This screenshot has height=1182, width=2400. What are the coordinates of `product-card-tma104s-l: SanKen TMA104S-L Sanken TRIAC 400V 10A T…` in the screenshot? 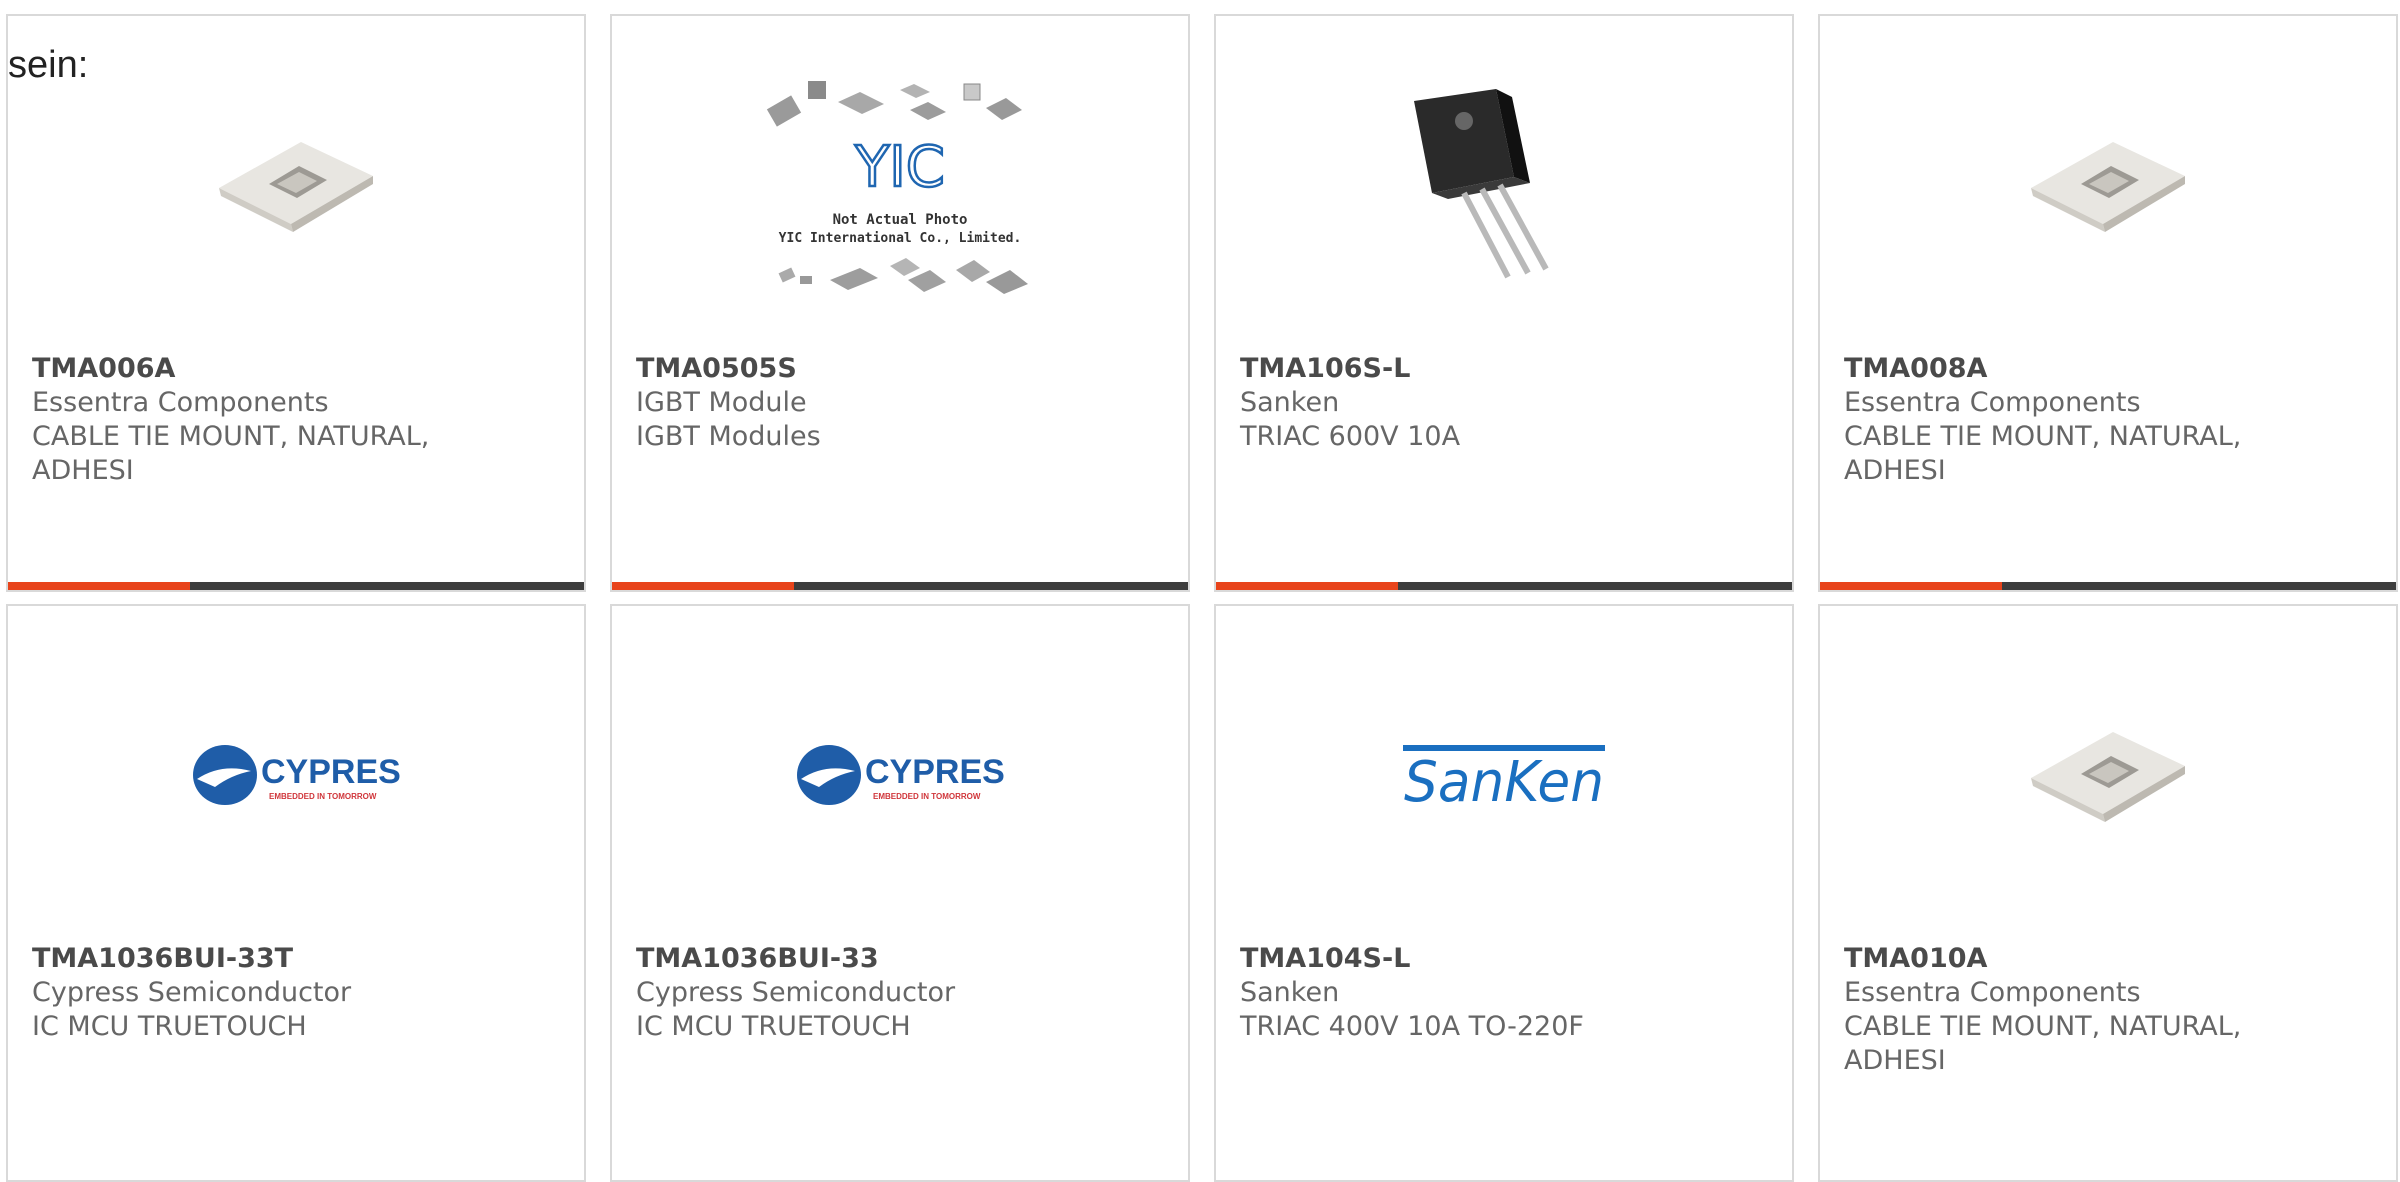 It's located at (1504, 893).